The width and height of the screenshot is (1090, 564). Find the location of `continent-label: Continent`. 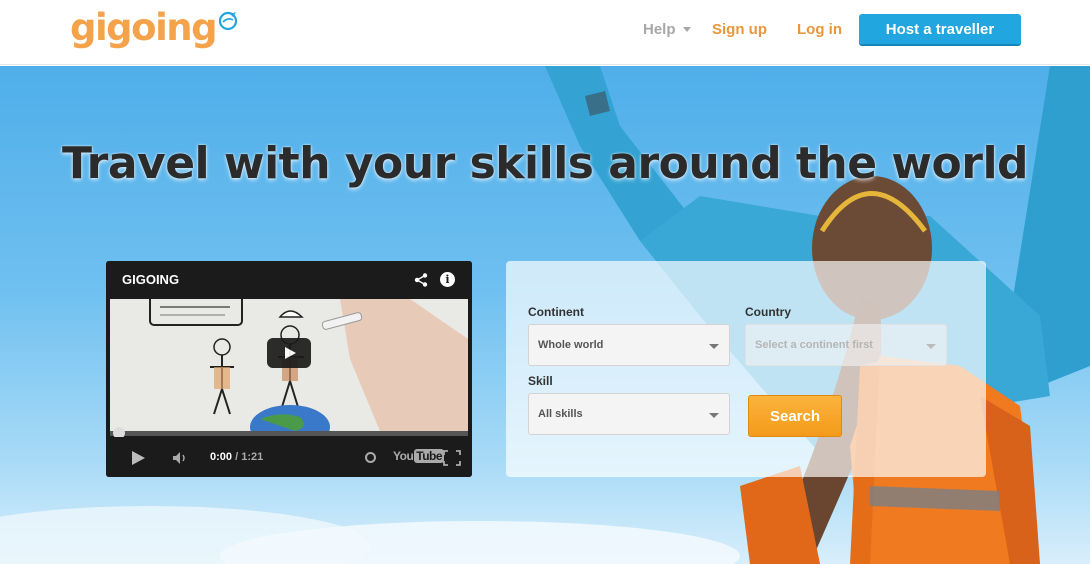

continent-label: Continent is located at coordinates (556, 312).